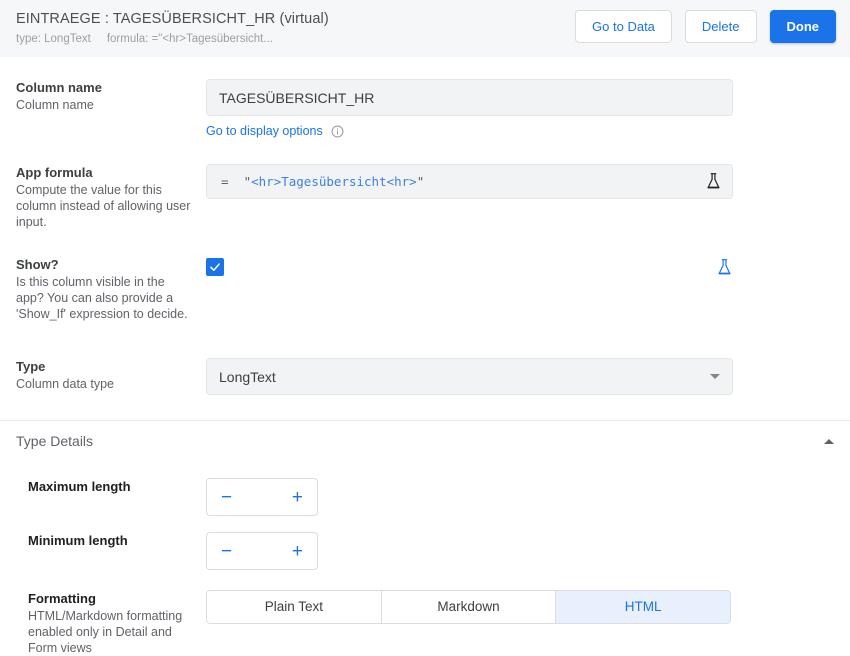 This screenshot has width=850, height=656. What do you see at coordinates (266, 181) in the screenshot?
I see `formula-tag-open: <hr>` at bounding box center [266, 181].